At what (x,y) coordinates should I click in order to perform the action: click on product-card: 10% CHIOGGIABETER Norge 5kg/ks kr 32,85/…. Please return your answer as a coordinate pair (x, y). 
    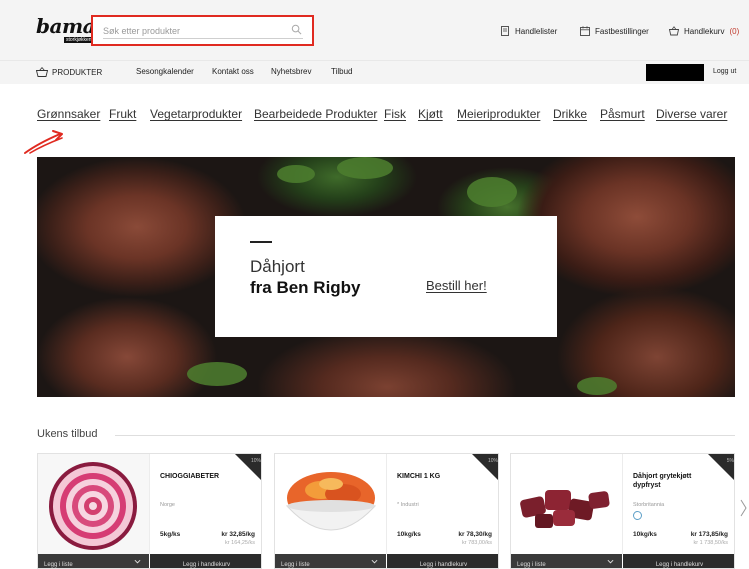
    Looking at the image, I should click on (149, 511).